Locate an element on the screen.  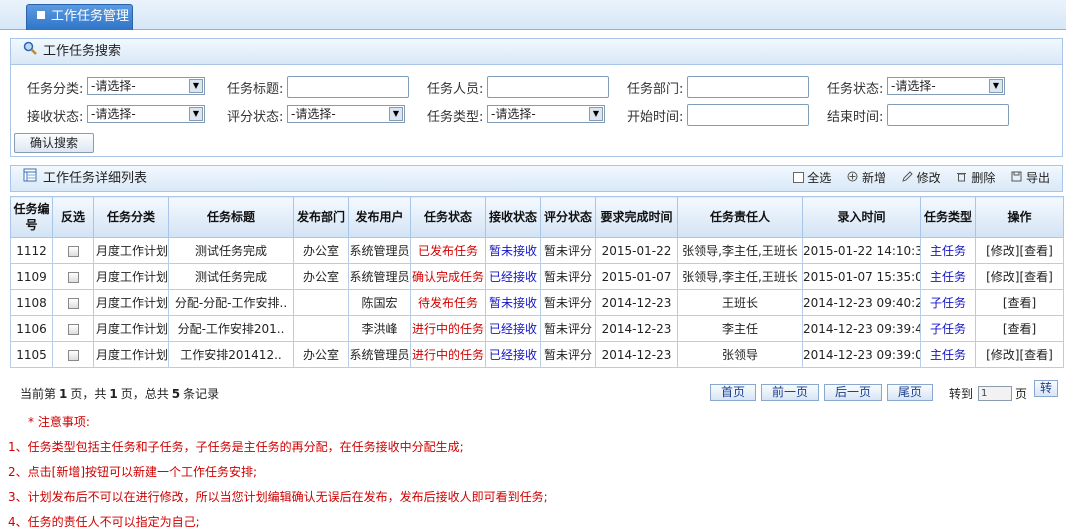
delete-button: 删除 is located at coordinates (975, 178).